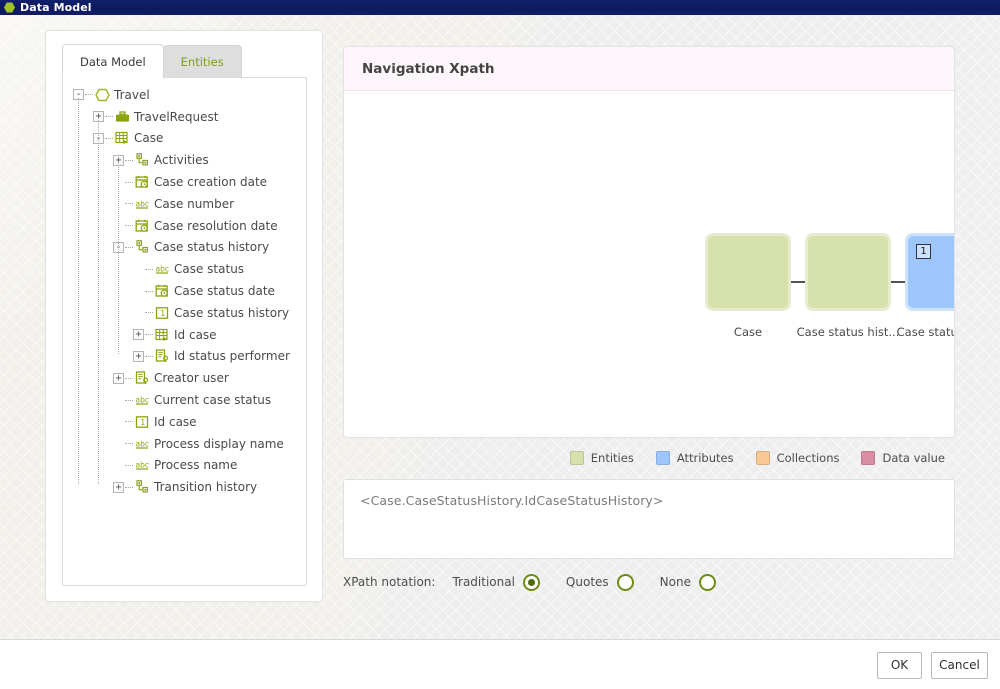 The height and width of the screenshot is (689, 1000). Describe the element at coordinates (184, 95) in the screenshot. I see `tree-item-travel: - Travel` at that location.